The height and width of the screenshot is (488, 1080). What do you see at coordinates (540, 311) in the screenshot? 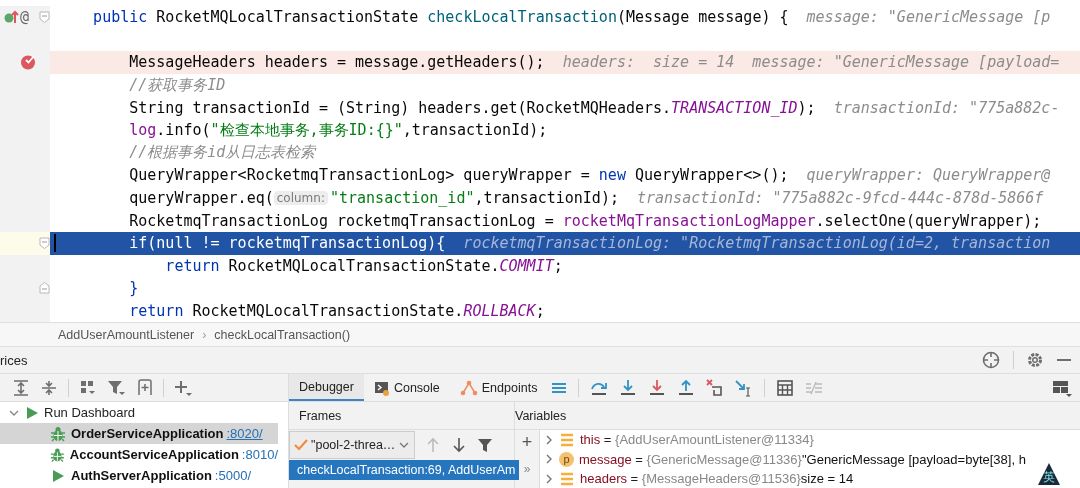
I see `code-text: ;` at bounding box center [540, 311].